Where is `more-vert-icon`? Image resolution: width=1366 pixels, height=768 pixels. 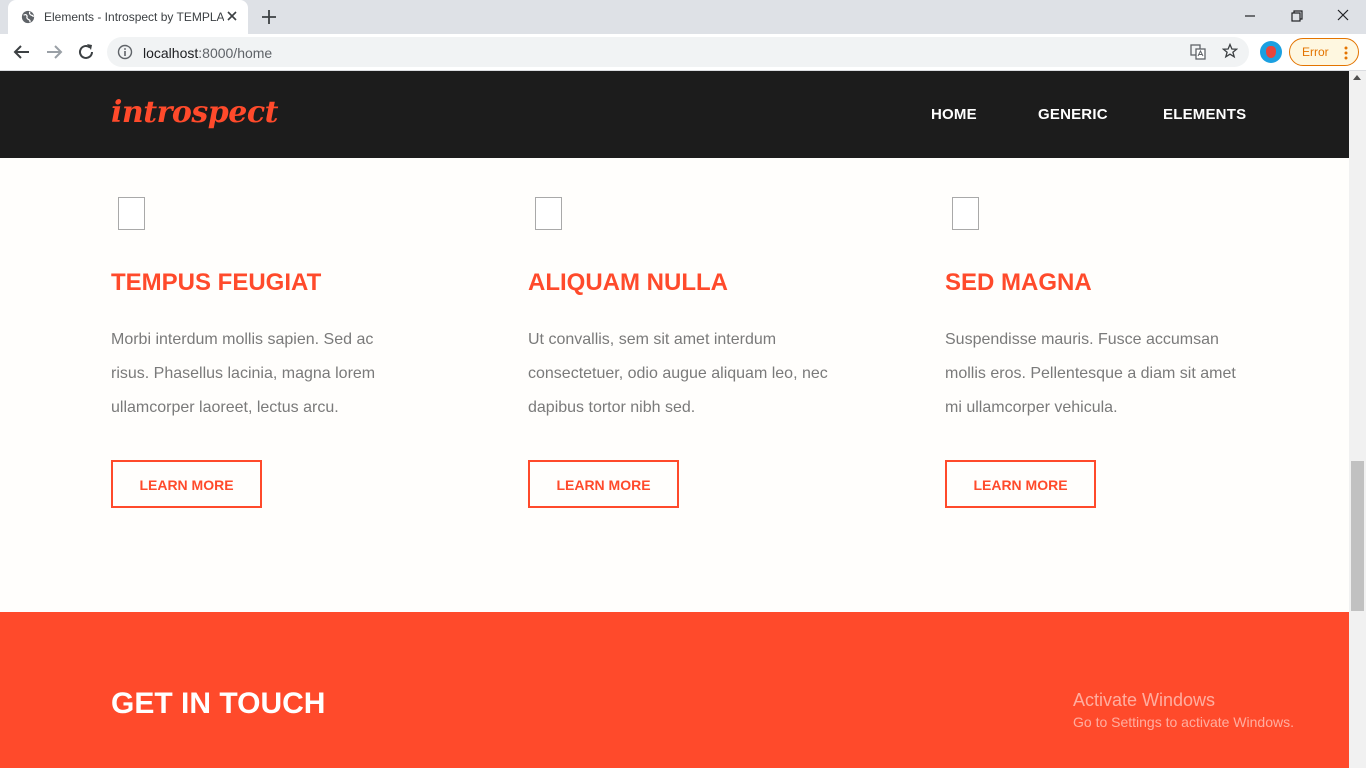 more-vert-icon is located at coordinates (1346, 53).